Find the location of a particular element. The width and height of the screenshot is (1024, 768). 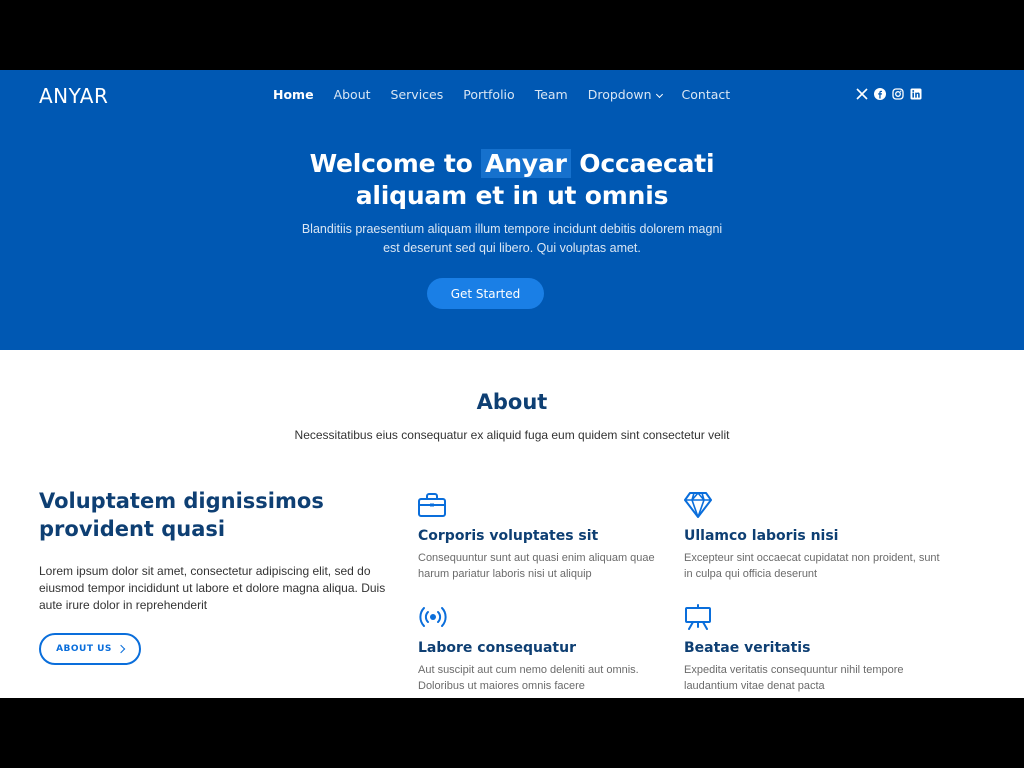

nav-services: Services is located at coordinates (417, 94).